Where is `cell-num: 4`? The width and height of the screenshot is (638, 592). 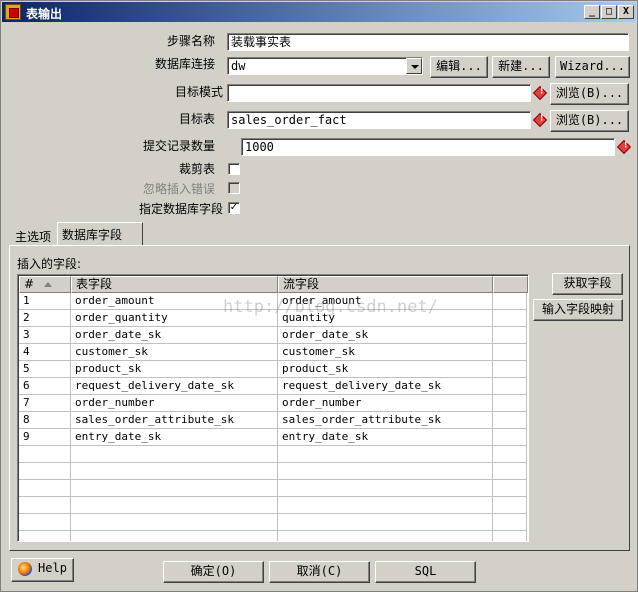 cell-num: 4 is located at coordinates (45, 352).